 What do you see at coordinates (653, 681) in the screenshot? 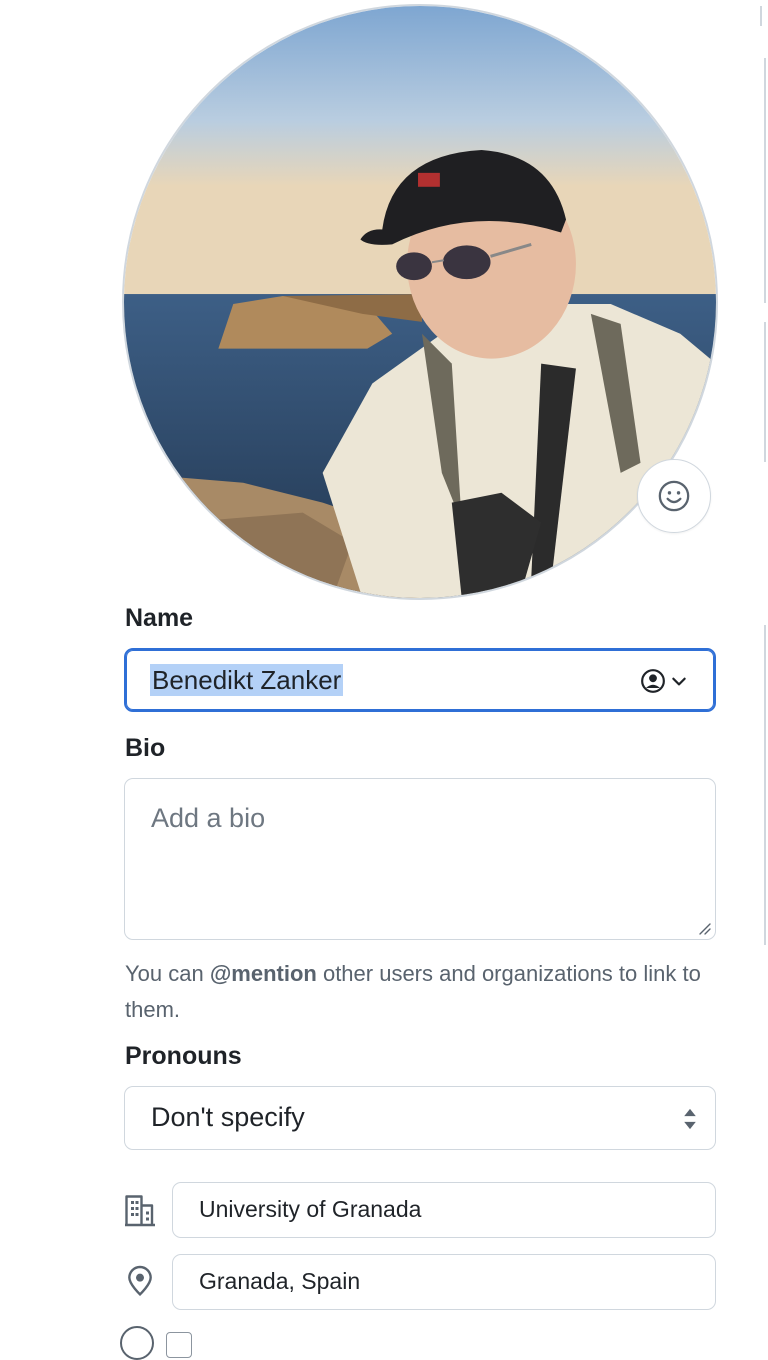
I see `person-circle-icon` at bounding box center [653, 681].